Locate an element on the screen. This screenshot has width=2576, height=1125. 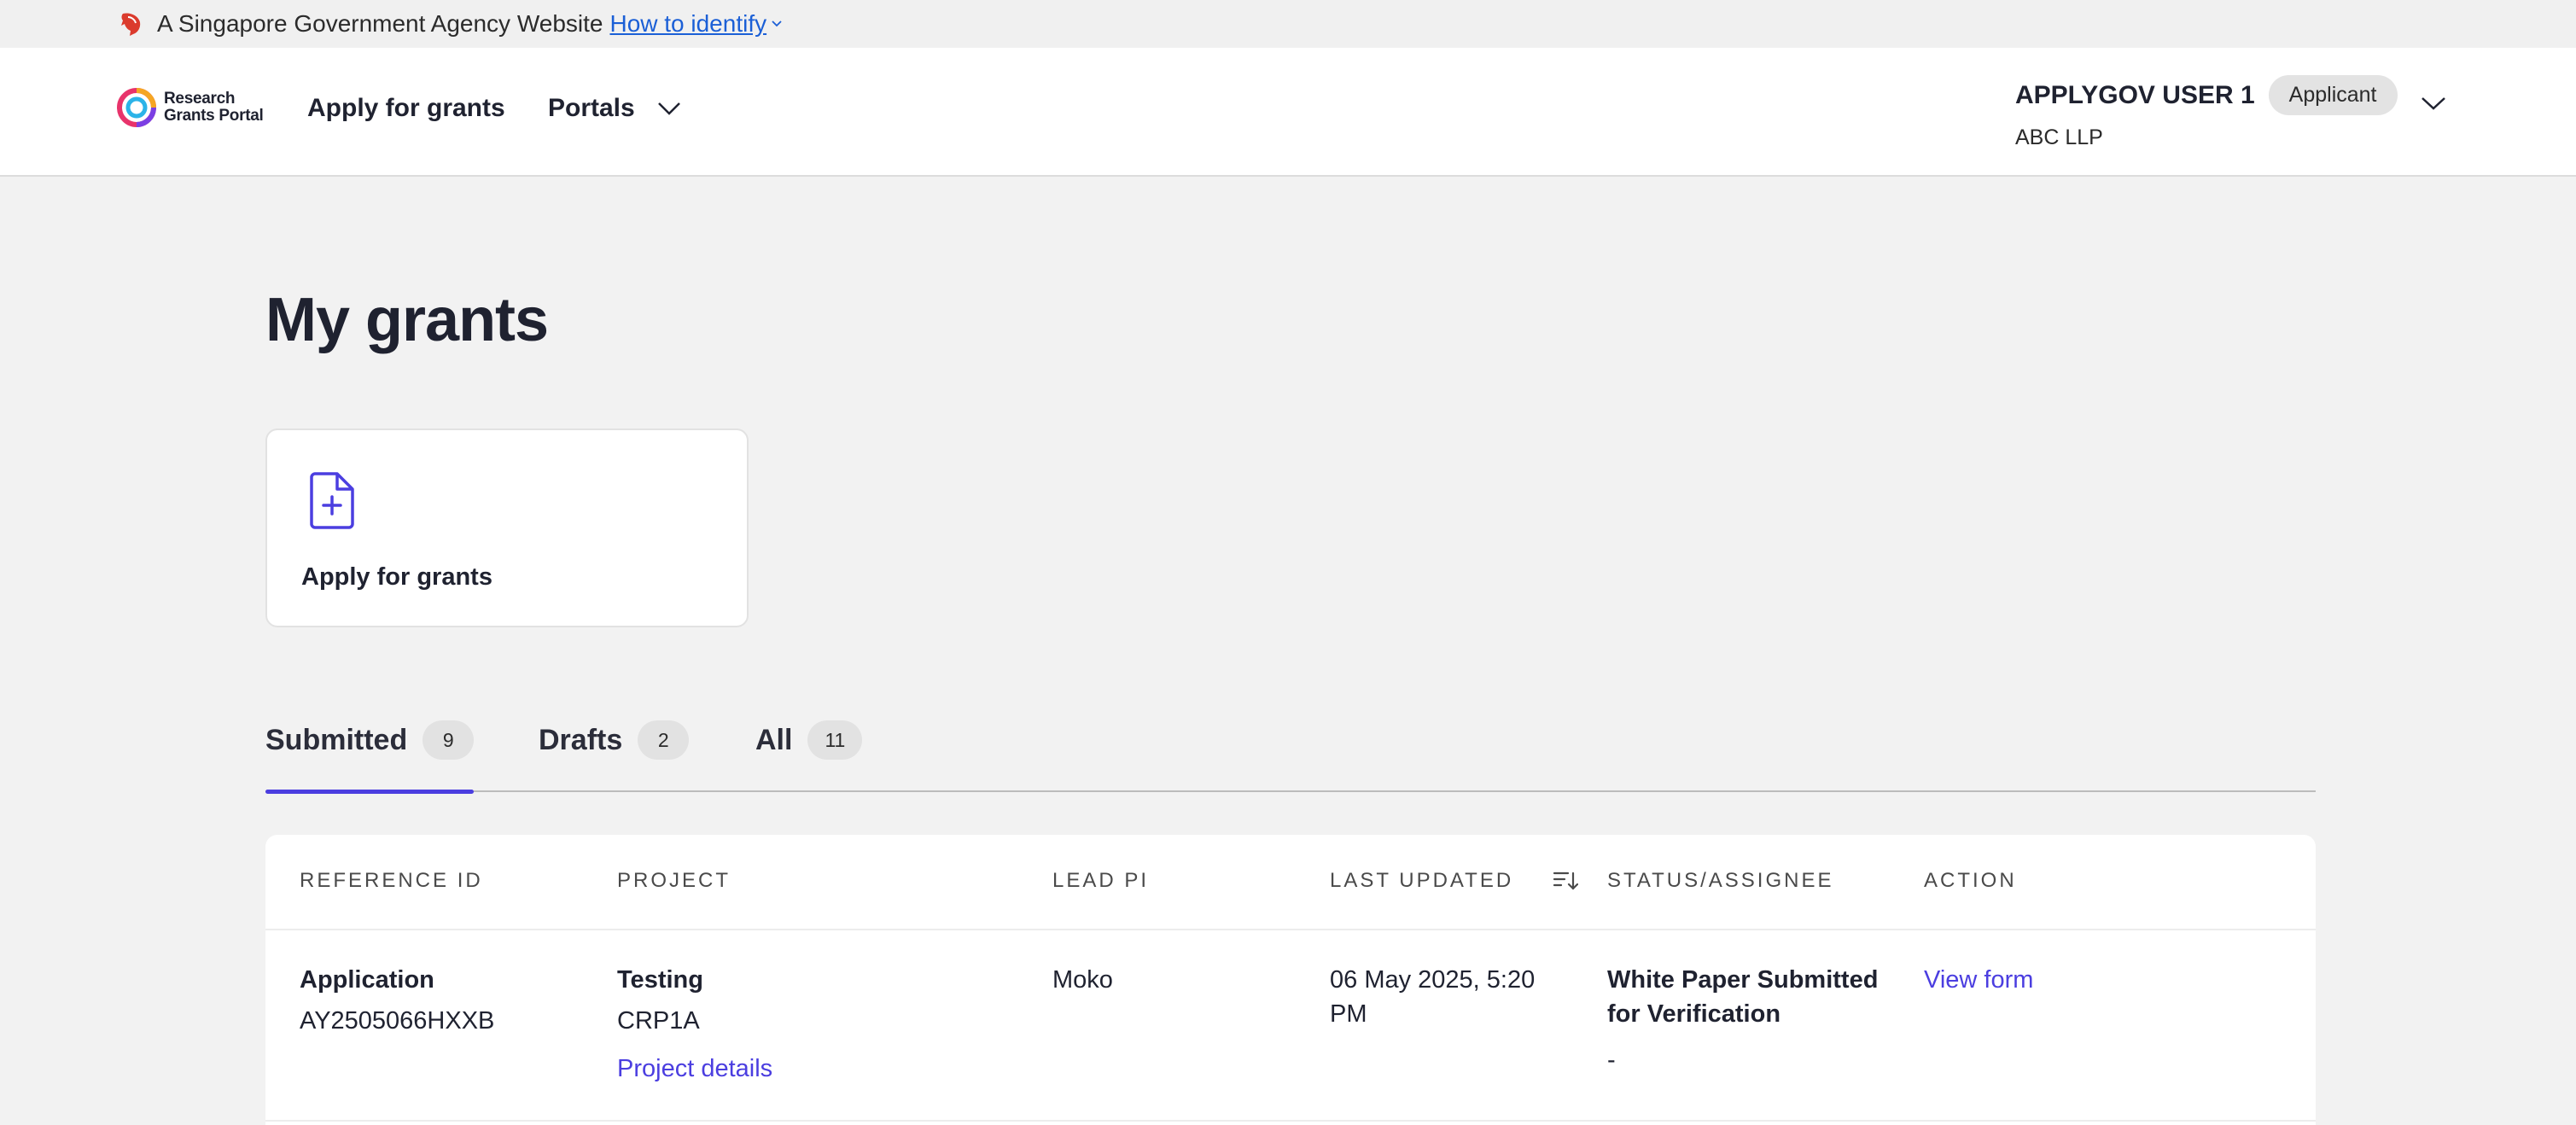
row-divider is located at coordinates (1290, 1121).